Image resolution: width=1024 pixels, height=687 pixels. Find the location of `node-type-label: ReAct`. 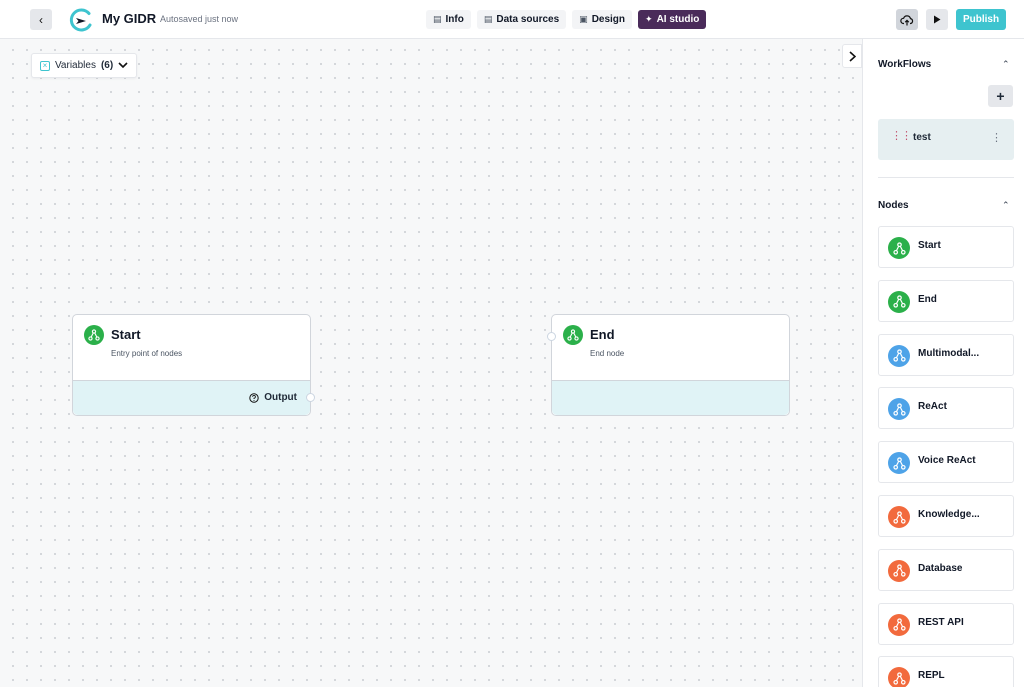

node-type-label: ReAct is located at coordinates (932, 407).